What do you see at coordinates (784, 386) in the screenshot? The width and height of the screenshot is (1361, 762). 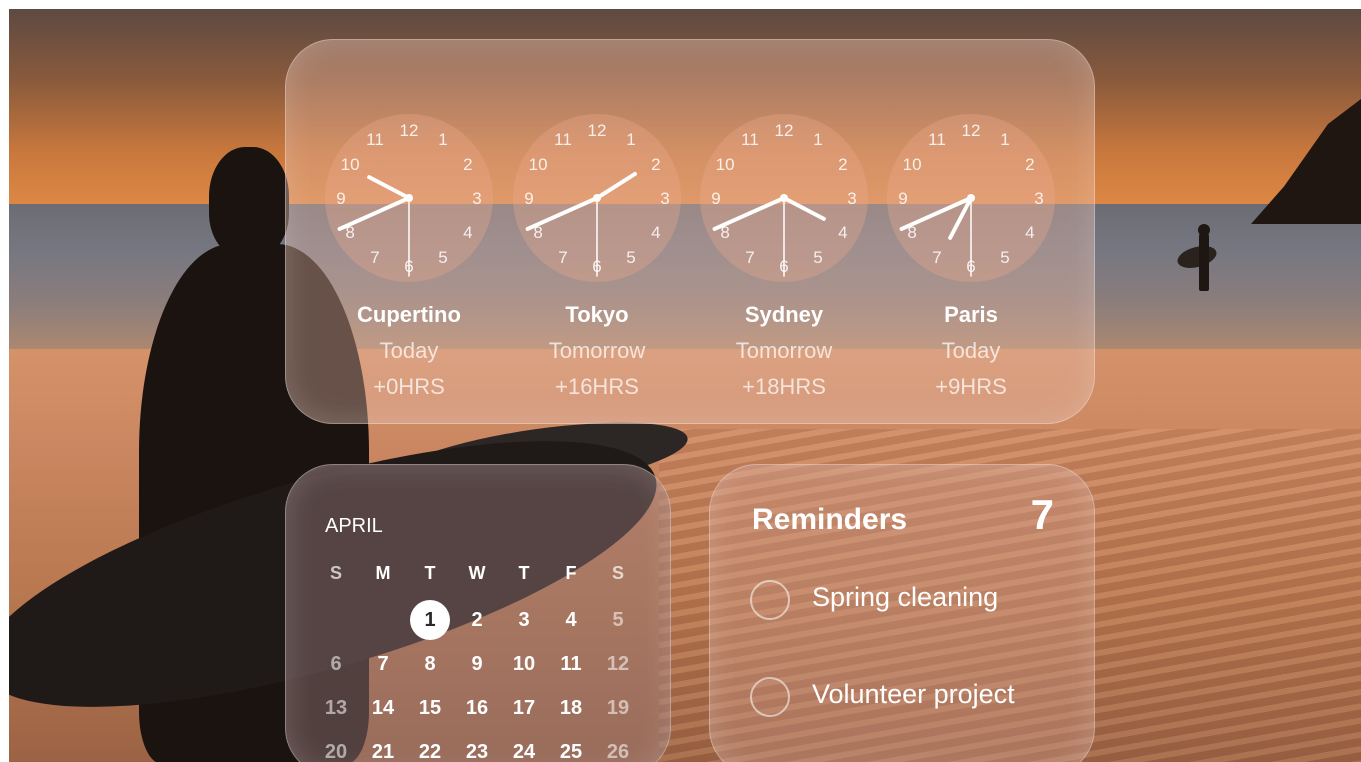 I see `clock-offset: +18HRS` at bounding box center [784, 386].